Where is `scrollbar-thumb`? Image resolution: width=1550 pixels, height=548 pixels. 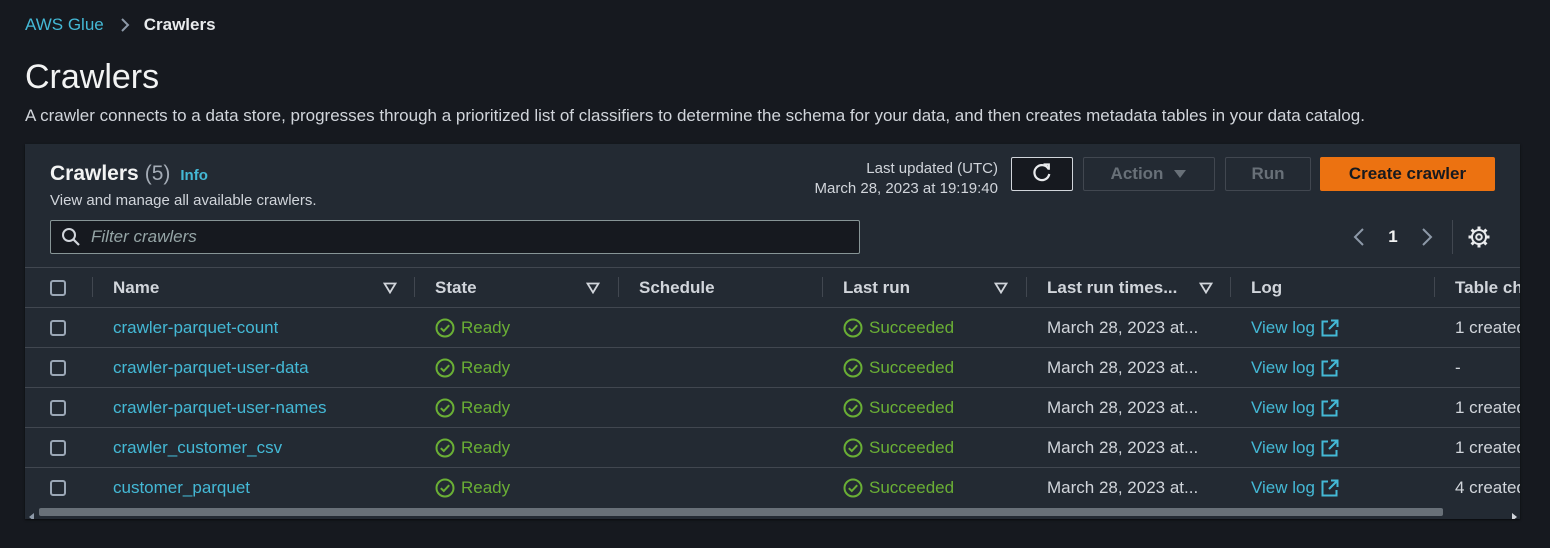 scrollbar-thumb is located at coordinates (741, 512).